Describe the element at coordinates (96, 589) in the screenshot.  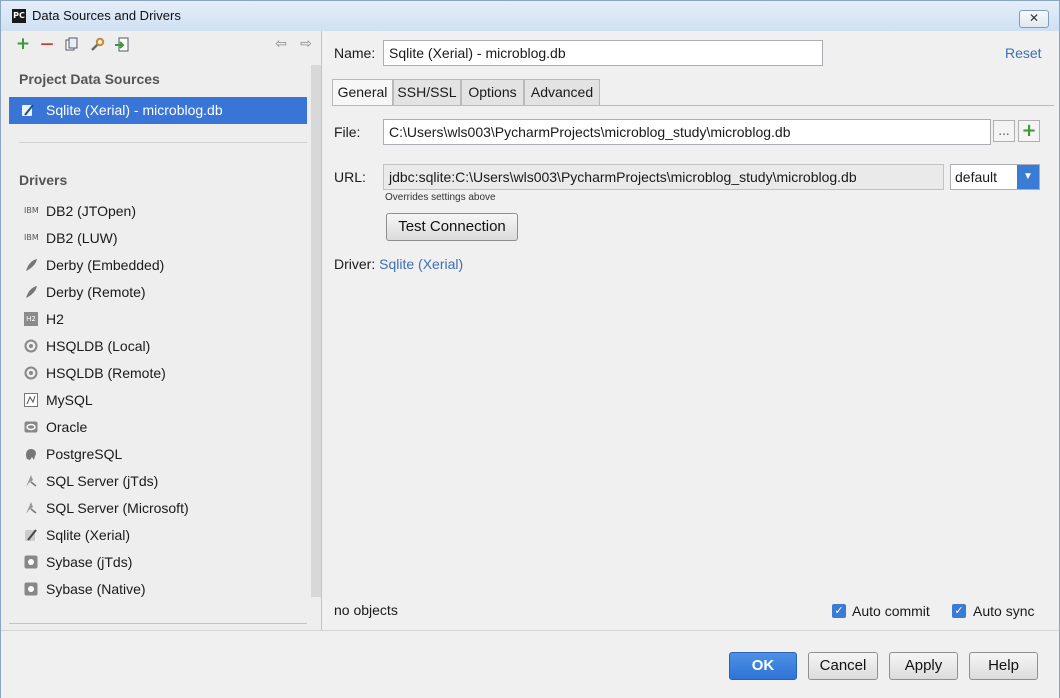
I see `driver-label: Sybase (Native)` at that location.